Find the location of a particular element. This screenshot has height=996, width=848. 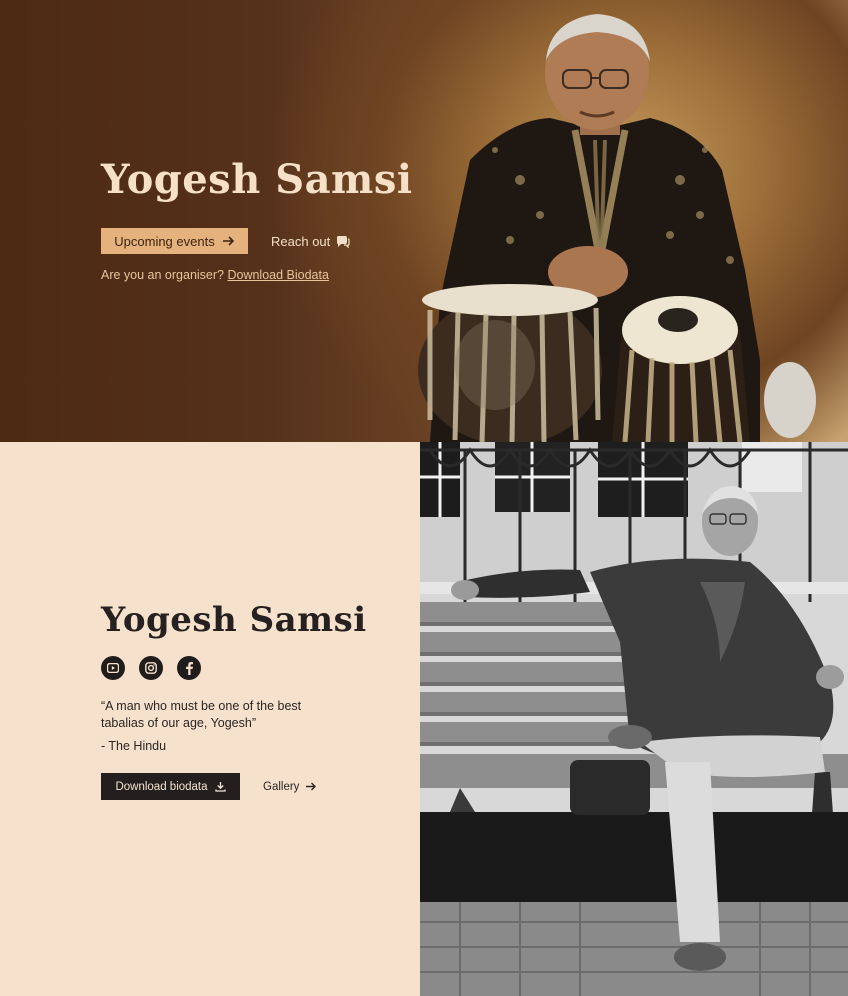

chat-bubbles-icon is located at coordinates (343, 241).